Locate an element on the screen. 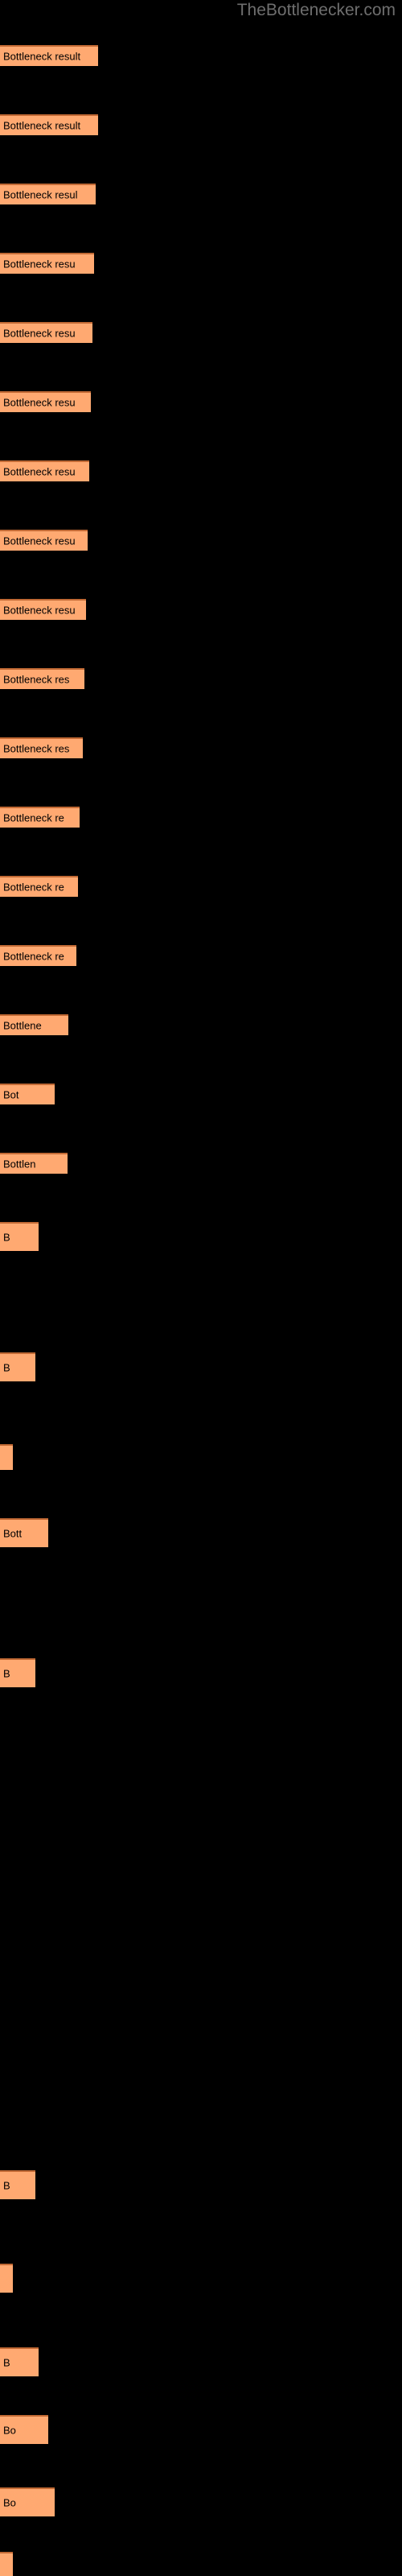 This screenshot has height=2576, width=402. chart-bar-label: Bot is located at coordinates (11, 1094).